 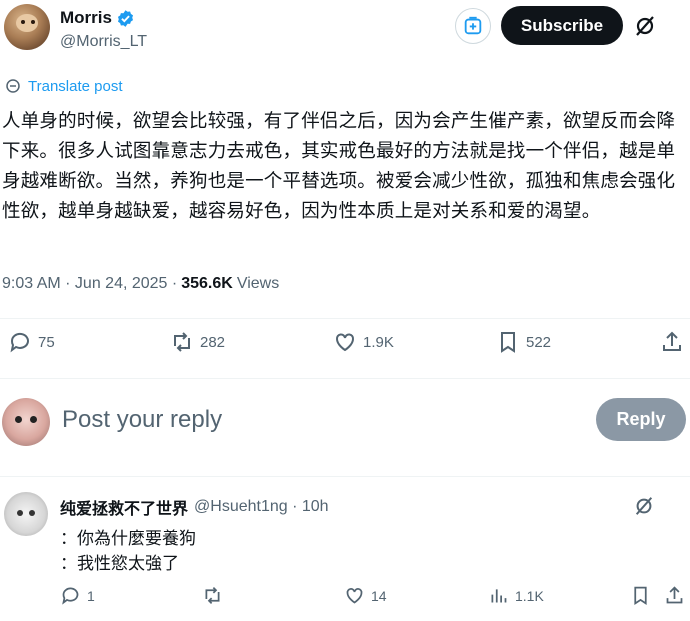 I want to click on author-name-row: Morris, so click(x=97, y=18).